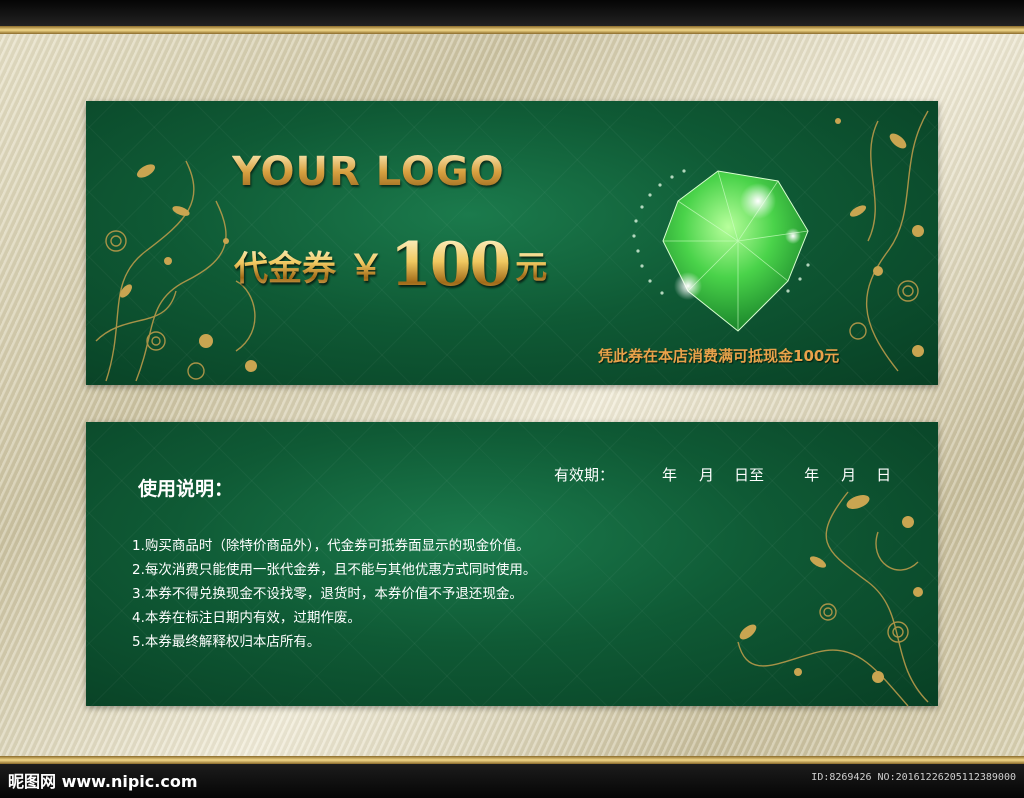 The height and width of the screenshot is (798, 1024). What do you see at coordinates (366, 265) in the screenshot?
I see `currency-symbol: ￥` at bounding box center [366, 265].